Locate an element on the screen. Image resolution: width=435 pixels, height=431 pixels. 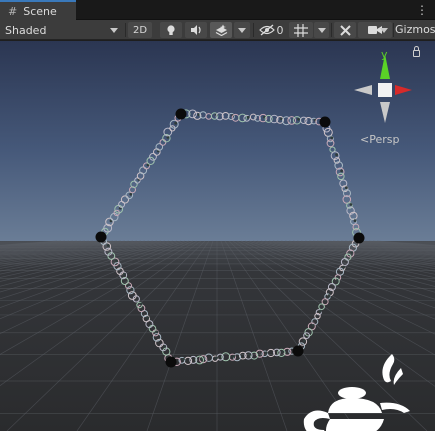
tools-icon is located at coordinates (345, 30).